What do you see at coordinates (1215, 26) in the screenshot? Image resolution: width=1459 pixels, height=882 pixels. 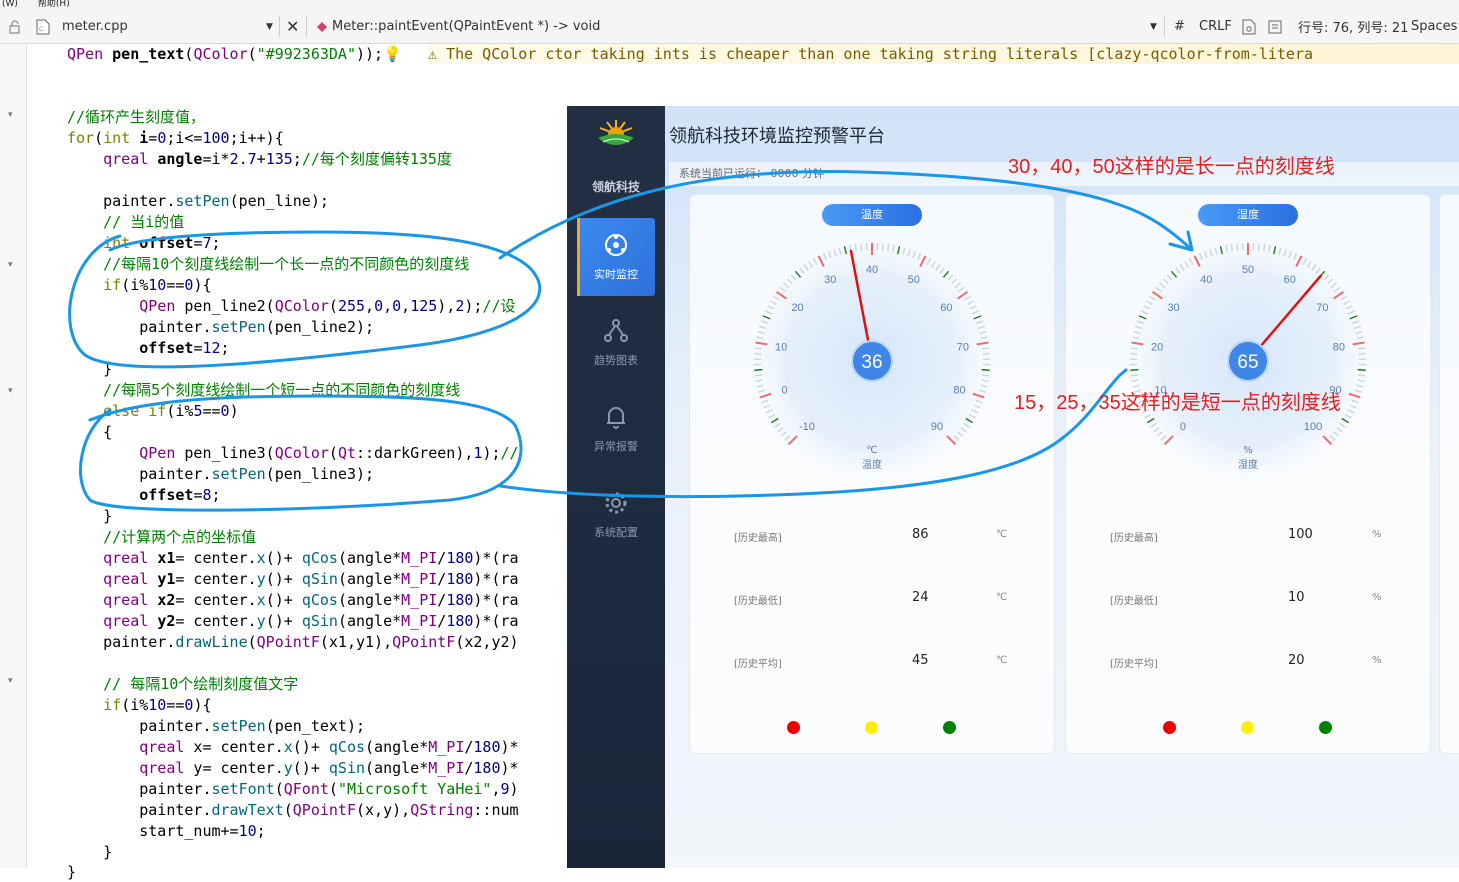 I see `line-ending: CRLF` at bounding box center [1215, 26].